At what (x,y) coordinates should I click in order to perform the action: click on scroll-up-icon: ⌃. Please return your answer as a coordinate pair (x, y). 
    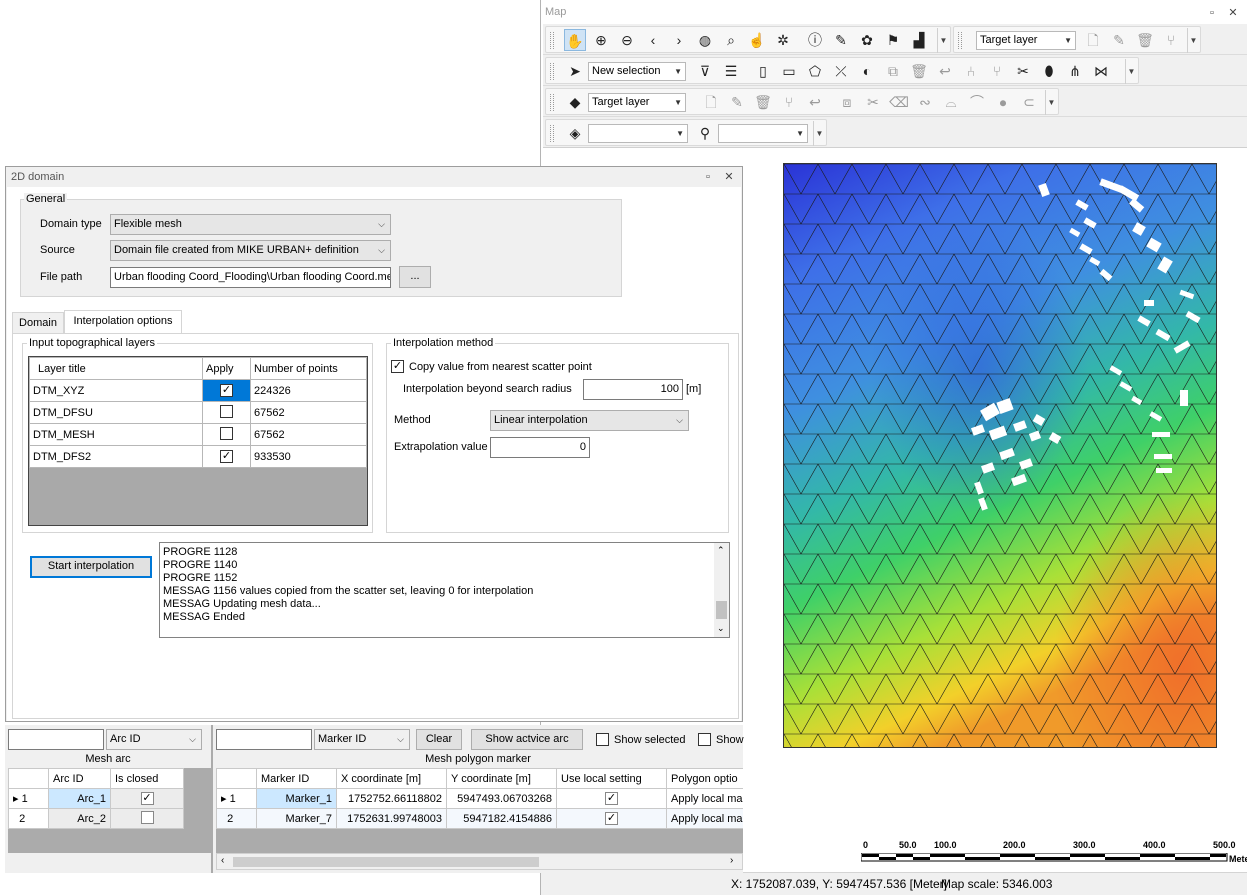
    Looking at the image, I should click on (721, 550).